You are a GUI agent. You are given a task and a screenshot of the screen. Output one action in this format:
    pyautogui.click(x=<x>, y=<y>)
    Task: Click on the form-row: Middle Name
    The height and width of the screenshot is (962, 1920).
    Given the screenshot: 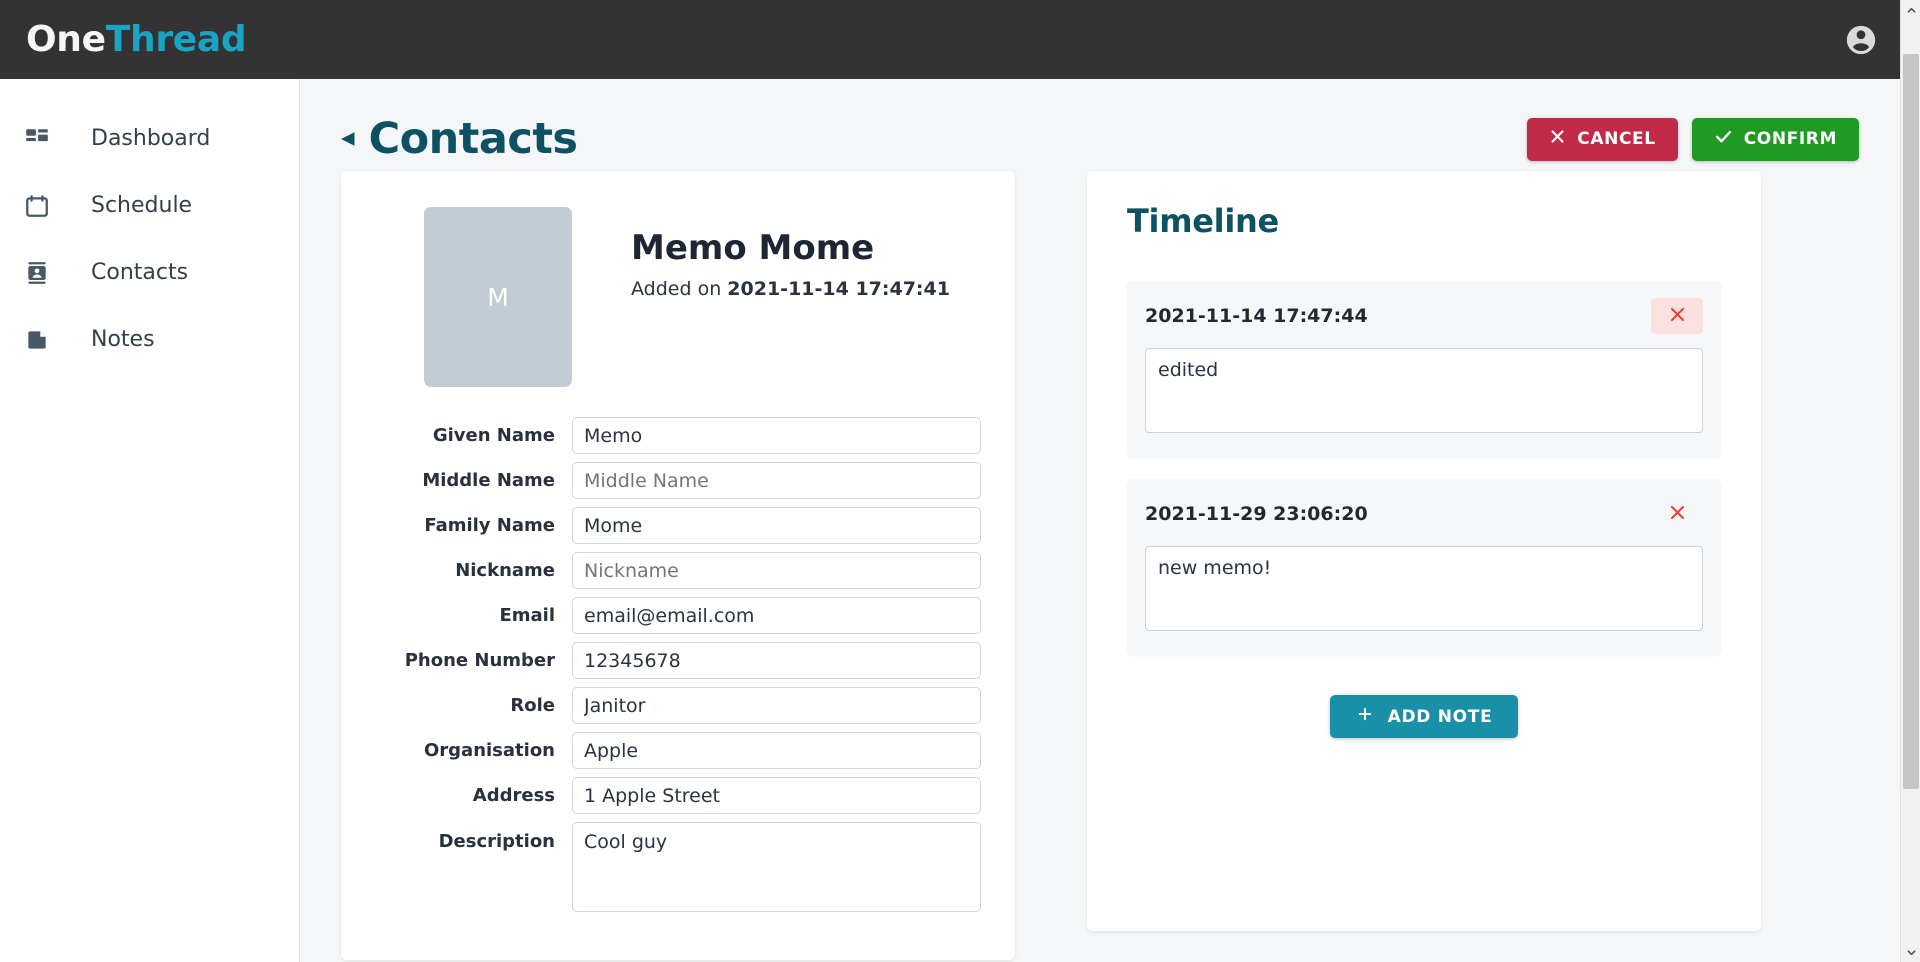 What is the action you would take?
    pyautogui.click(x=678, y=480)
    